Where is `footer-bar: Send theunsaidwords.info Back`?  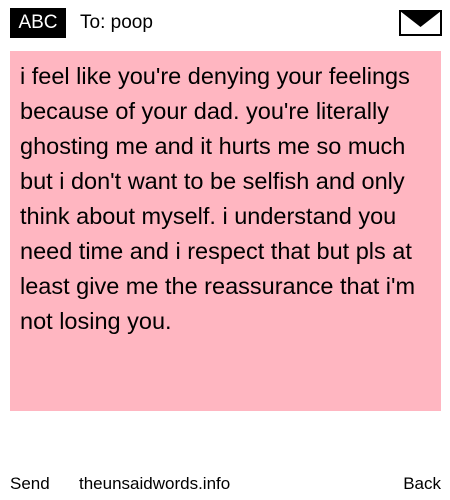
footer-bar: Send theunsaidwords.info Back is located at coordinates (225, 484).